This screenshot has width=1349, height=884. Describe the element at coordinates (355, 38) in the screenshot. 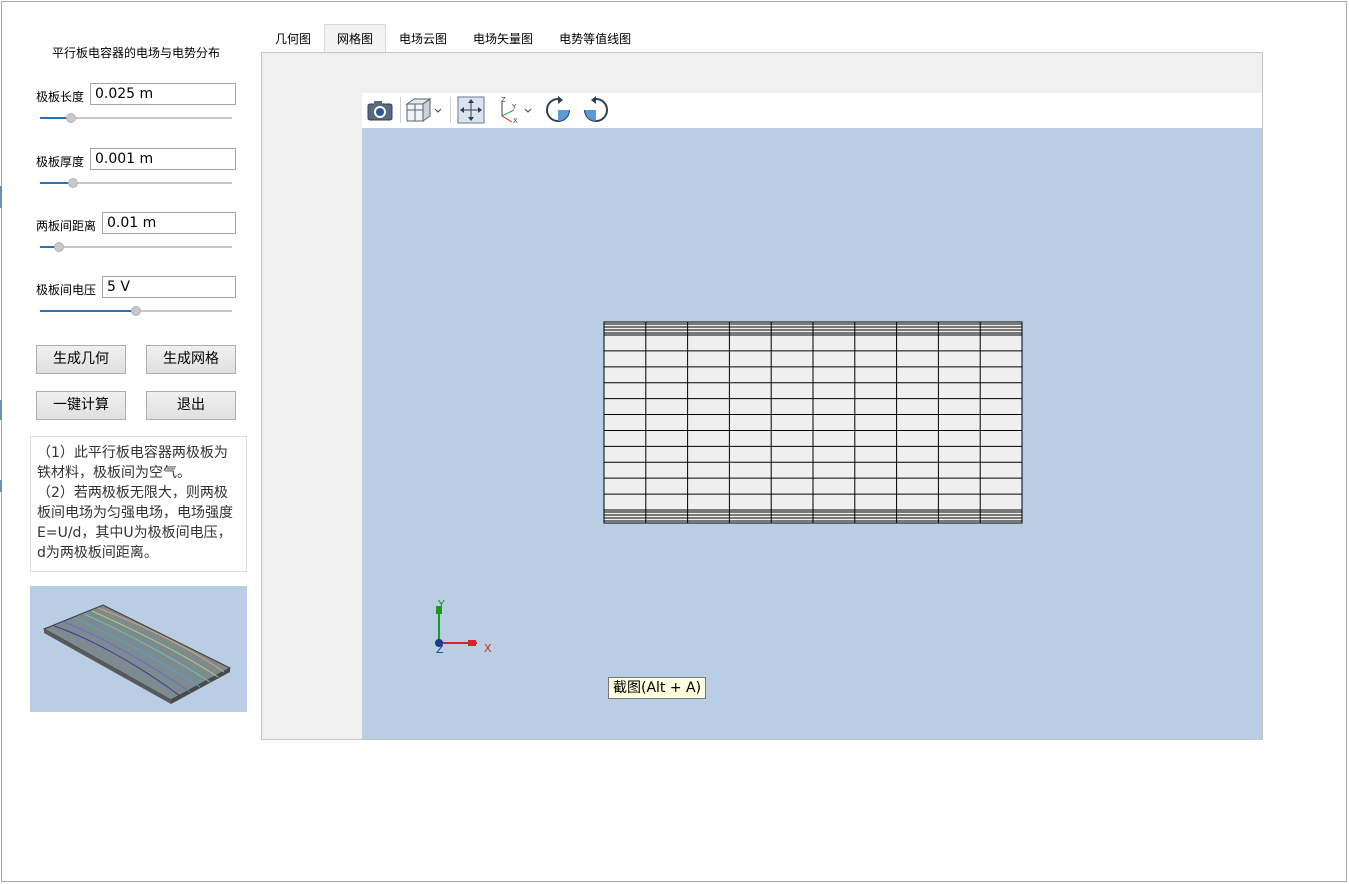

I see `tab-mesh: 网格图` at that location.